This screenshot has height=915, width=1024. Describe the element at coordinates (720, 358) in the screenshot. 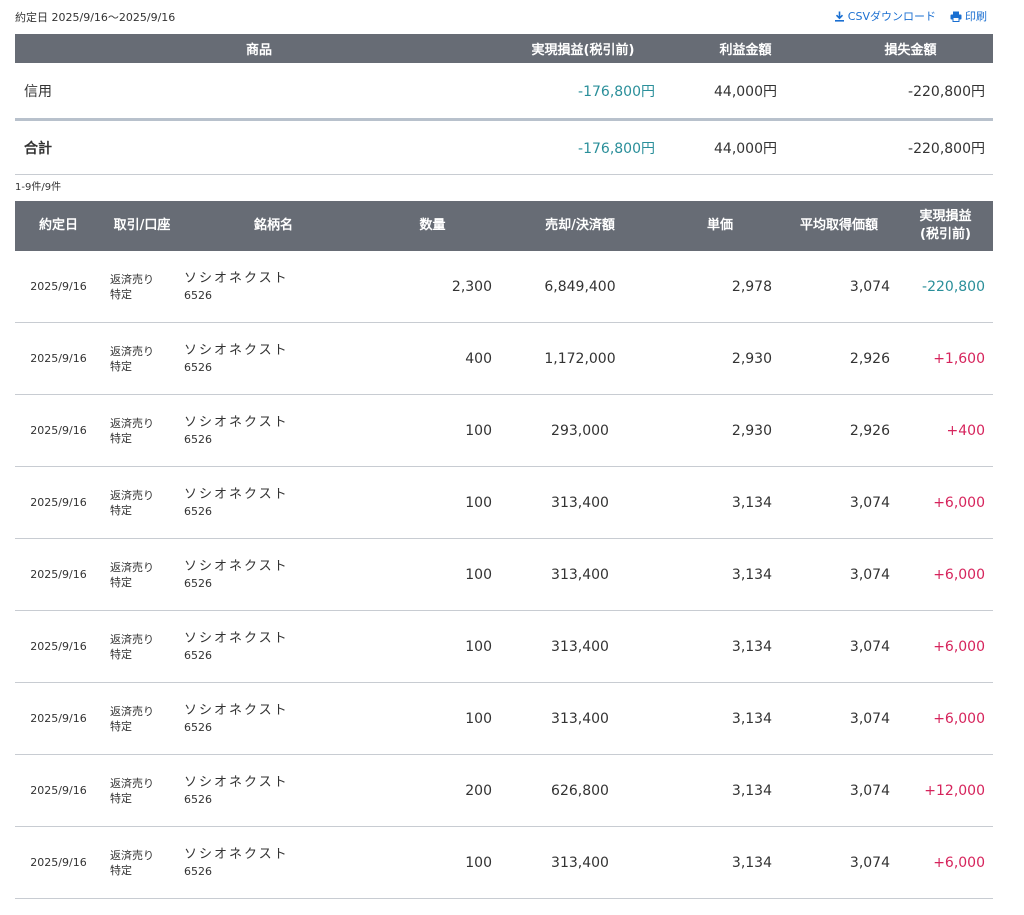

I see `unit-price: 2,930` at that location.